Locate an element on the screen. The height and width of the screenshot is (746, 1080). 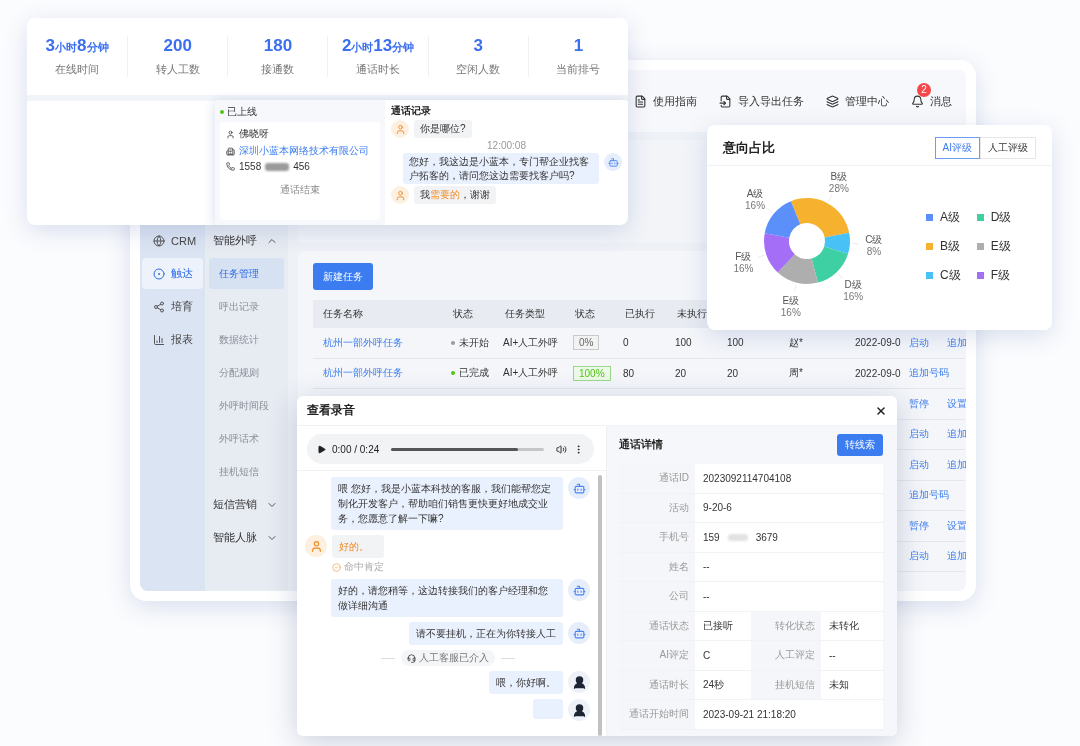
field-label: AI评定 is located at coordinates (657, 655).